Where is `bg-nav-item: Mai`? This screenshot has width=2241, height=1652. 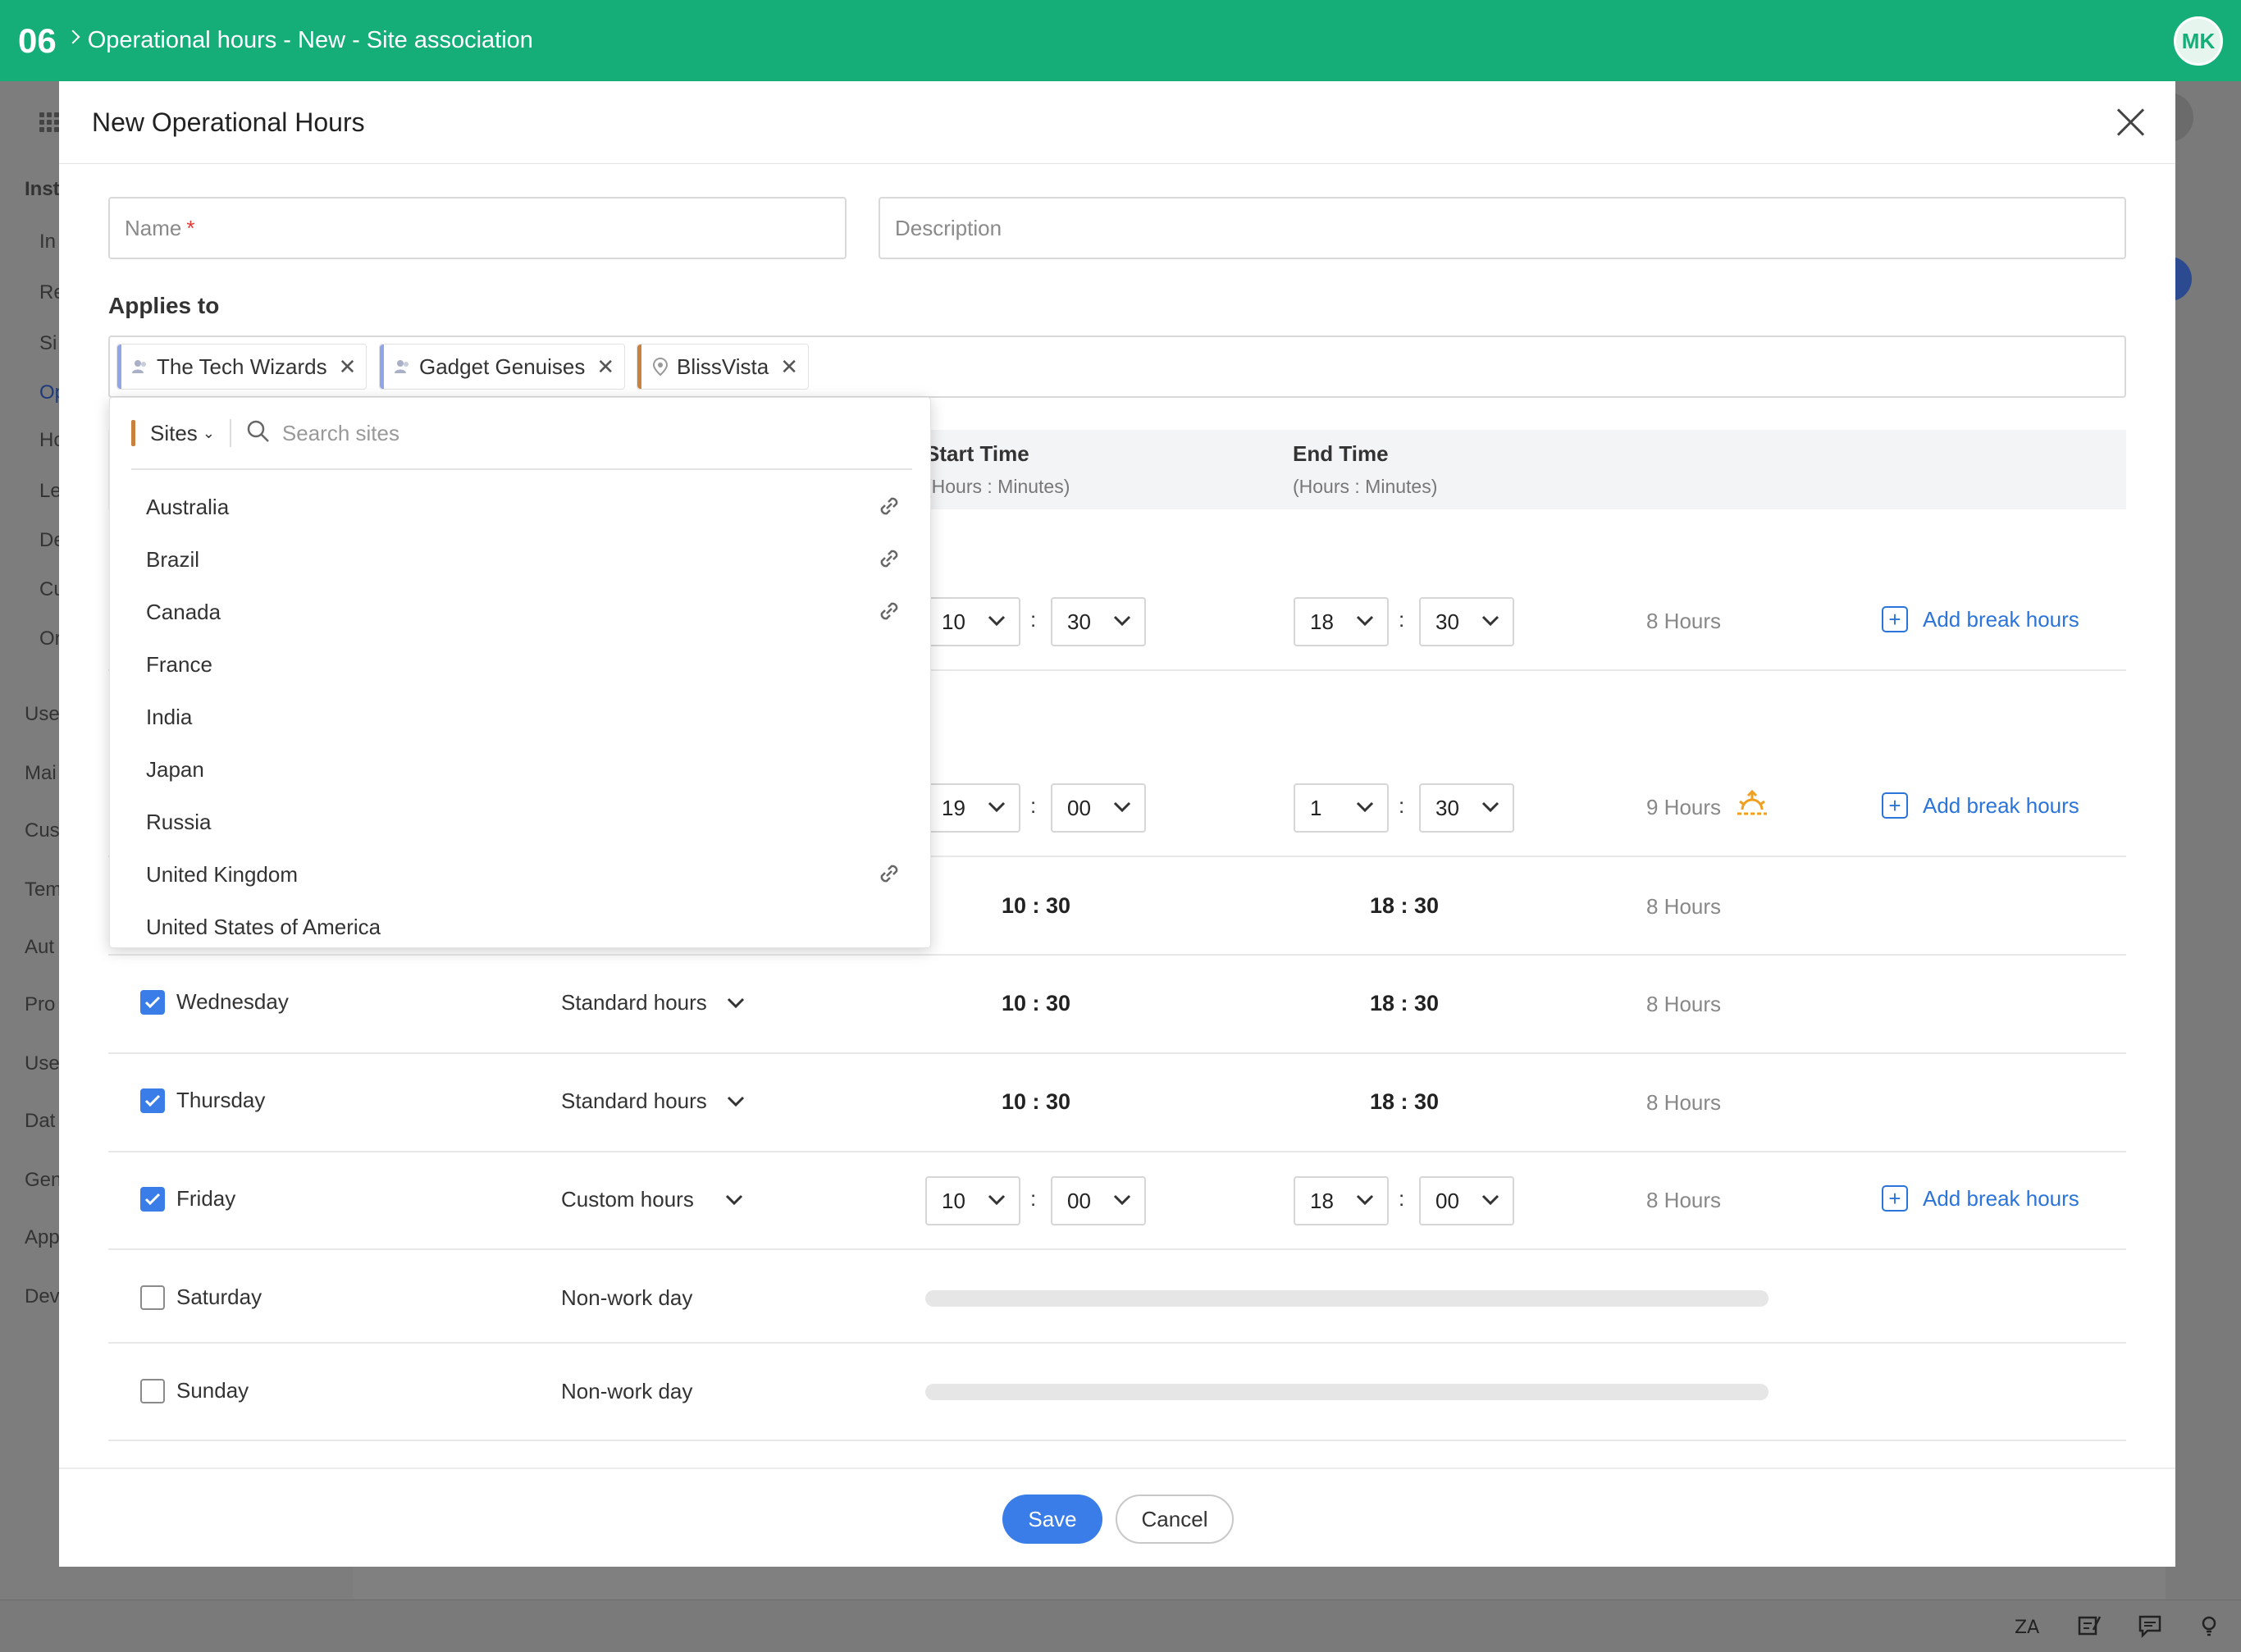
bg-nav-item: Mai is located at coordinates (41, 773).